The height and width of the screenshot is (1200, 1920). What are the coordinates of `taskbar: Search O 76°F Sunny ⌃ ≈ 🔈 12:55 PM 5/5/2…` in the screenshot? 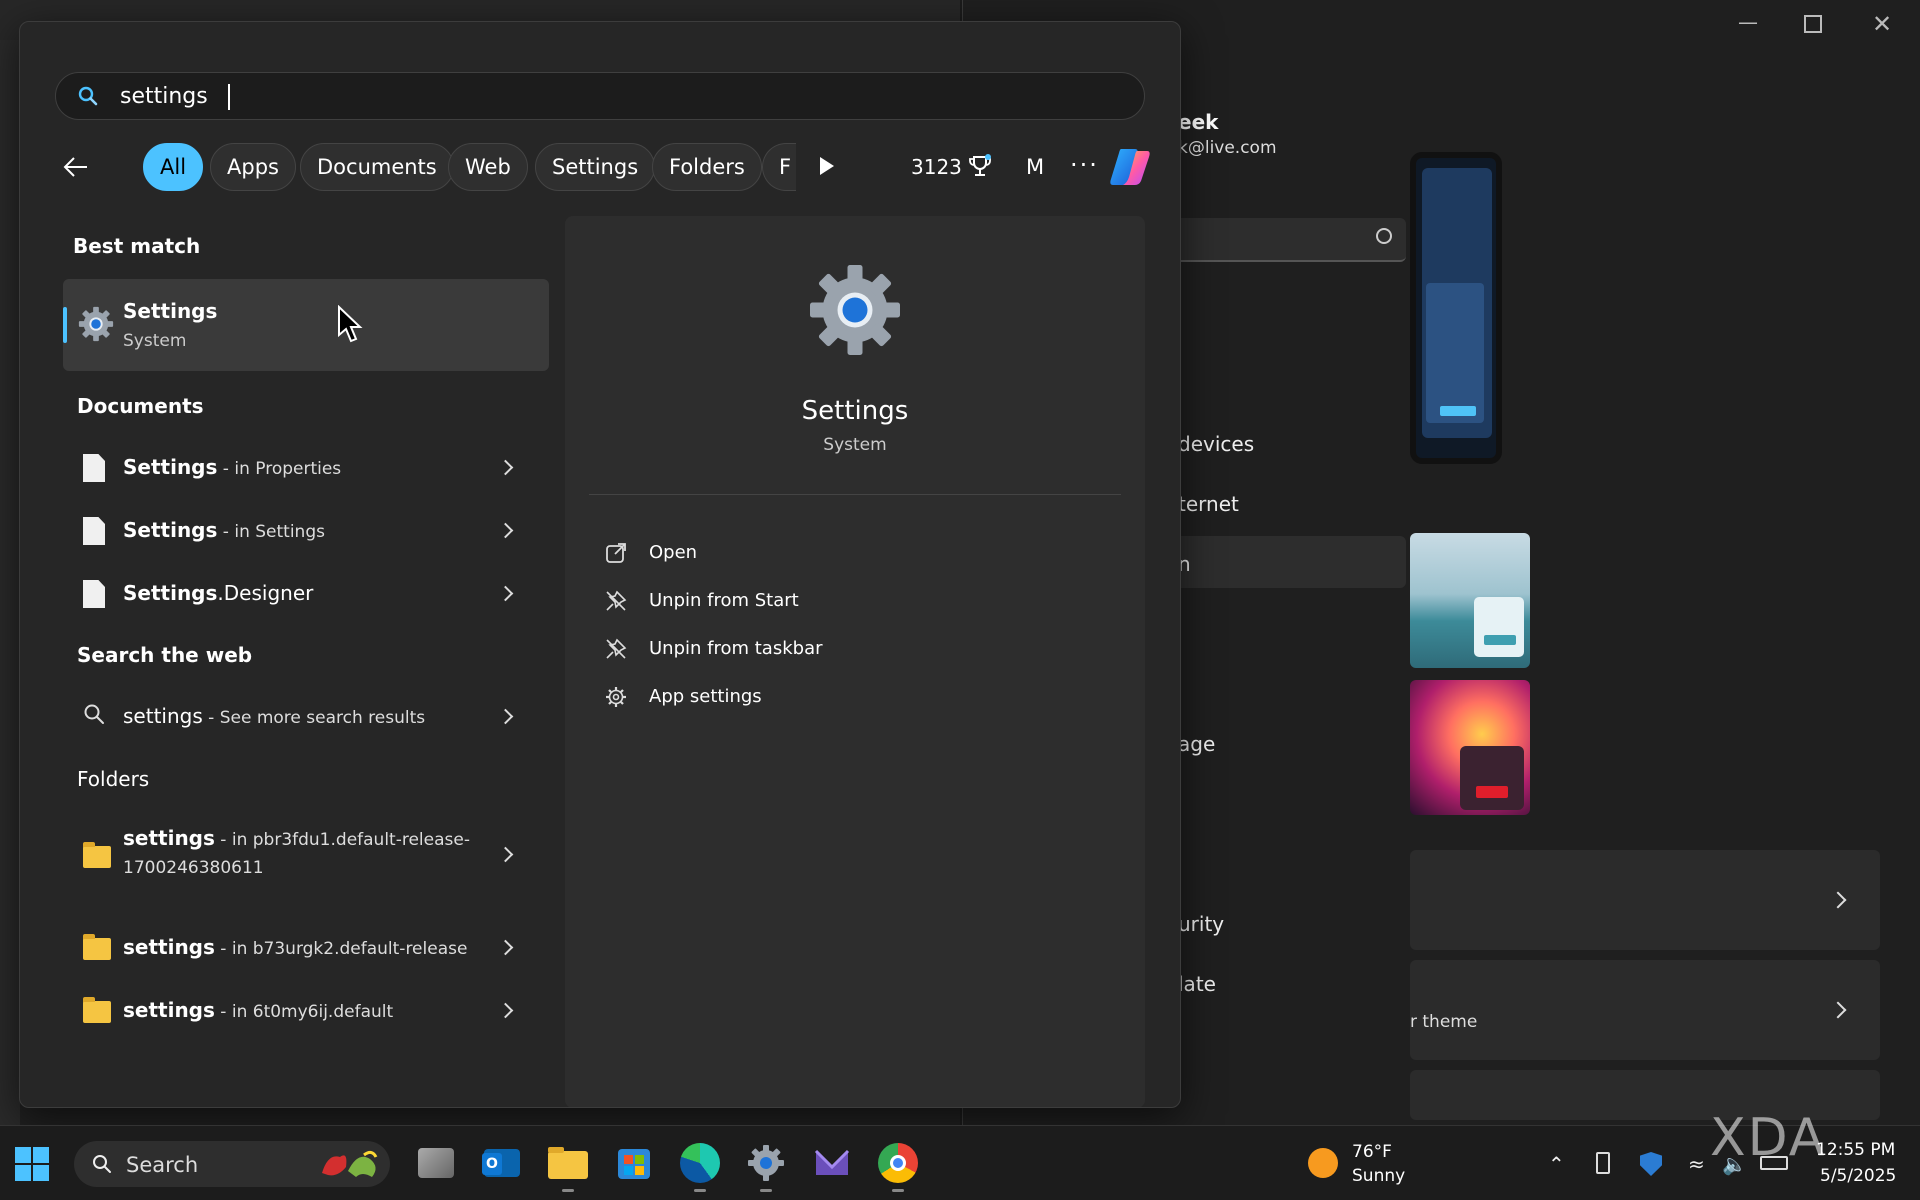 It's located at (960, 1162).